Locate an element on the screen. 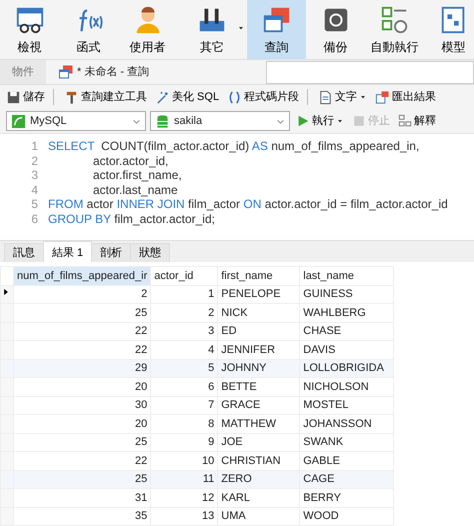 Image resolution: width=474 pixels, height=526 pixels. column-header: actor_id is located at coordinates (184, 275).